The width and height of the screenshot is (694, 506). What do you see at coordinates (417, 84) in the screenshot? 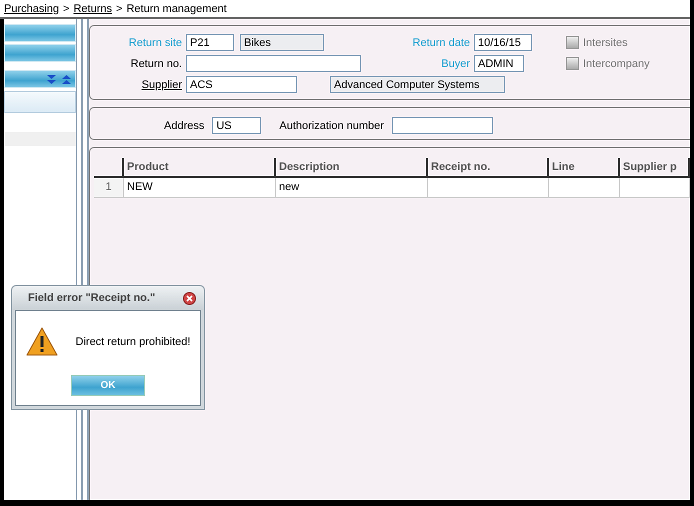
I see `input-field: Advanced Computer Systems` at bounding box center [417, 84].